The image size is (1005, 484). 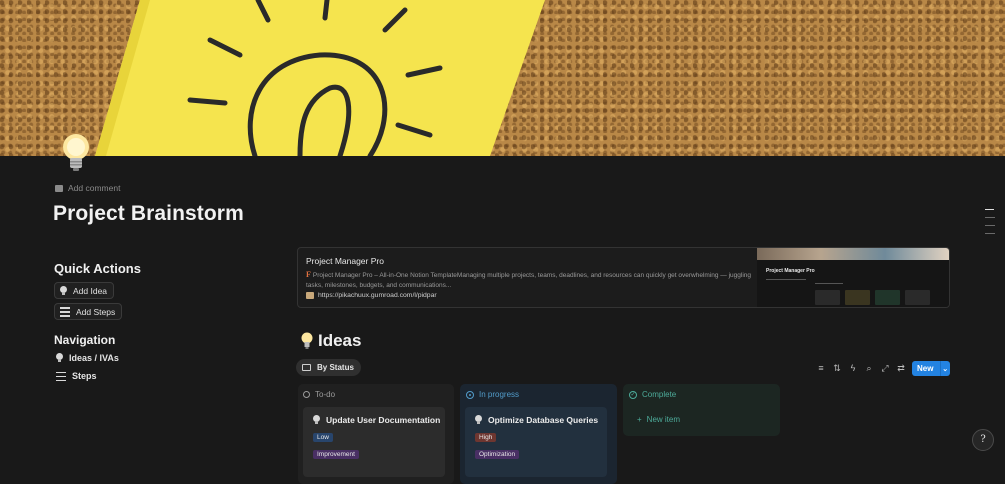 What do you see at coordinates (336, 454) in the screenshot?
I see `category-tag: Improvement` at bounding box center [336, 454].